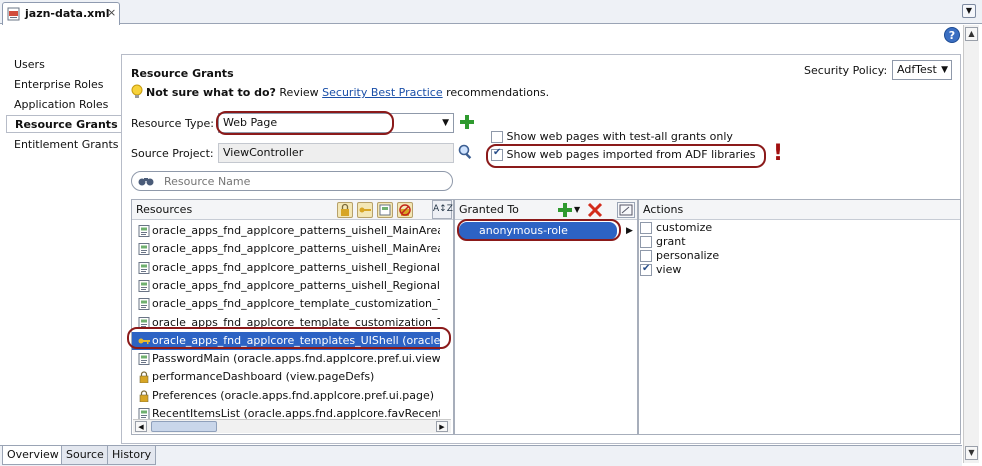 This screenshot has width=982, height=466. I want to click on scroll-left-icon: ◀, so click(141, 426).